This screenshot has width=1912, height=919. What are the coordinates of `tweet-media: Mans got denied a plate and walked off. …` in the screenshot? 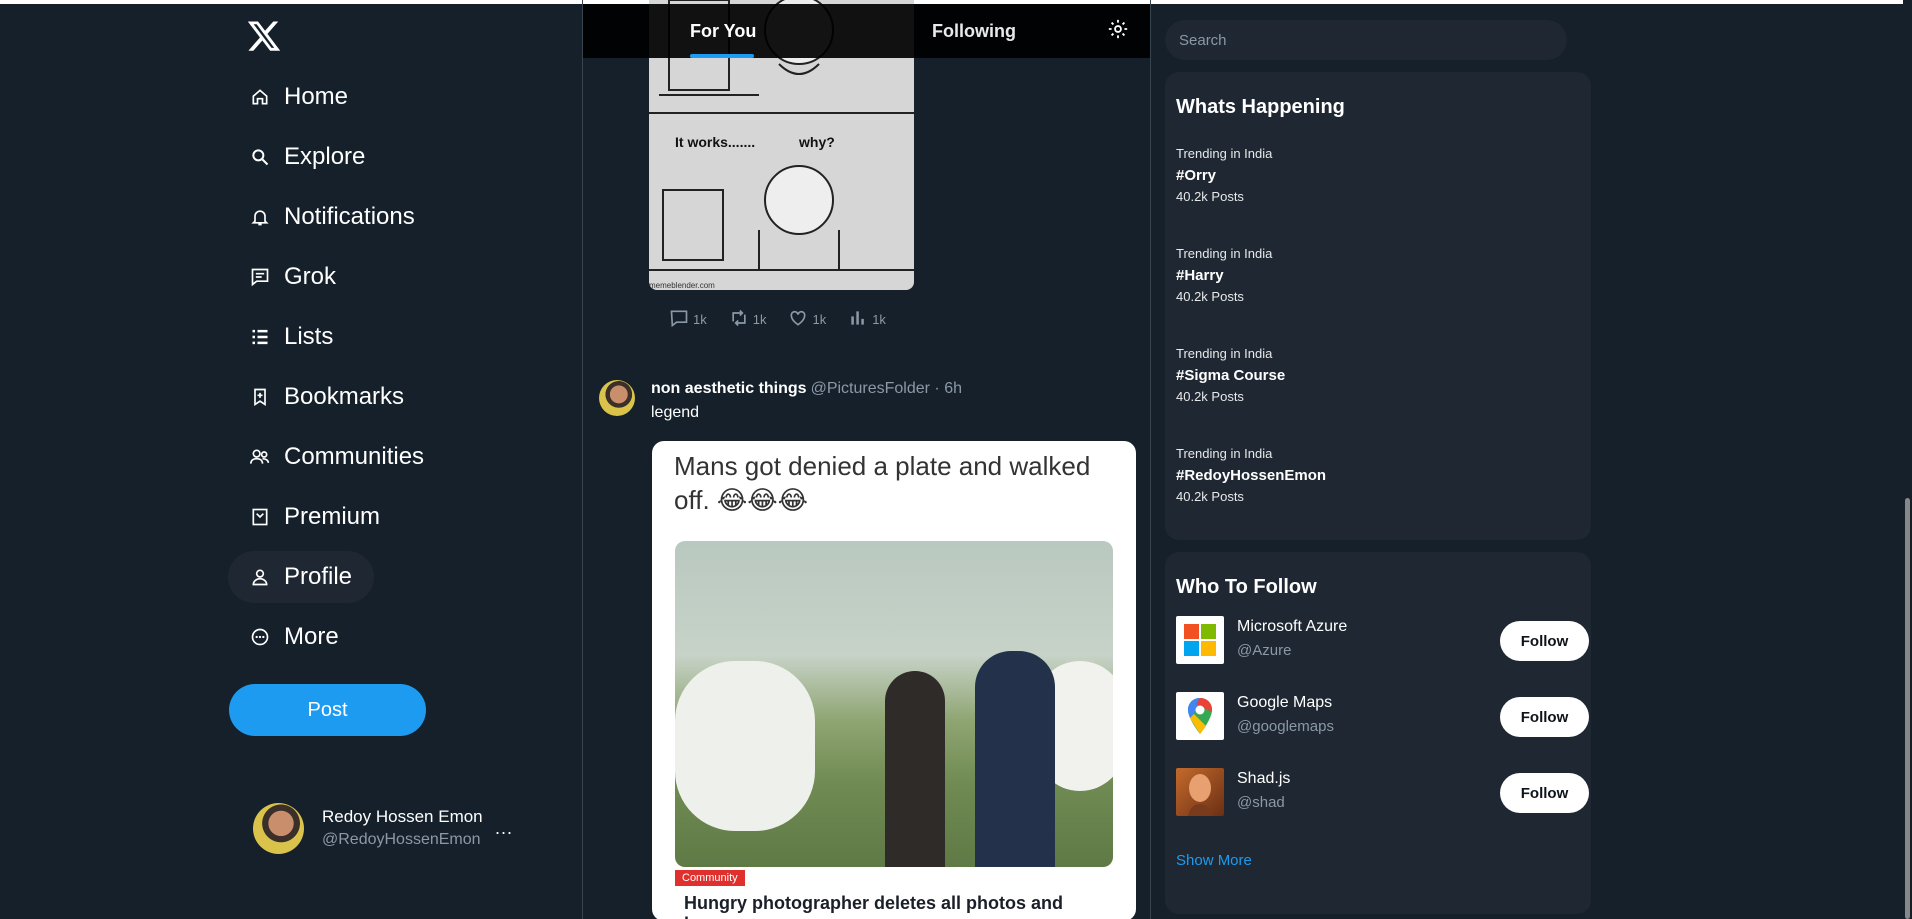 It's located at (894, 680).